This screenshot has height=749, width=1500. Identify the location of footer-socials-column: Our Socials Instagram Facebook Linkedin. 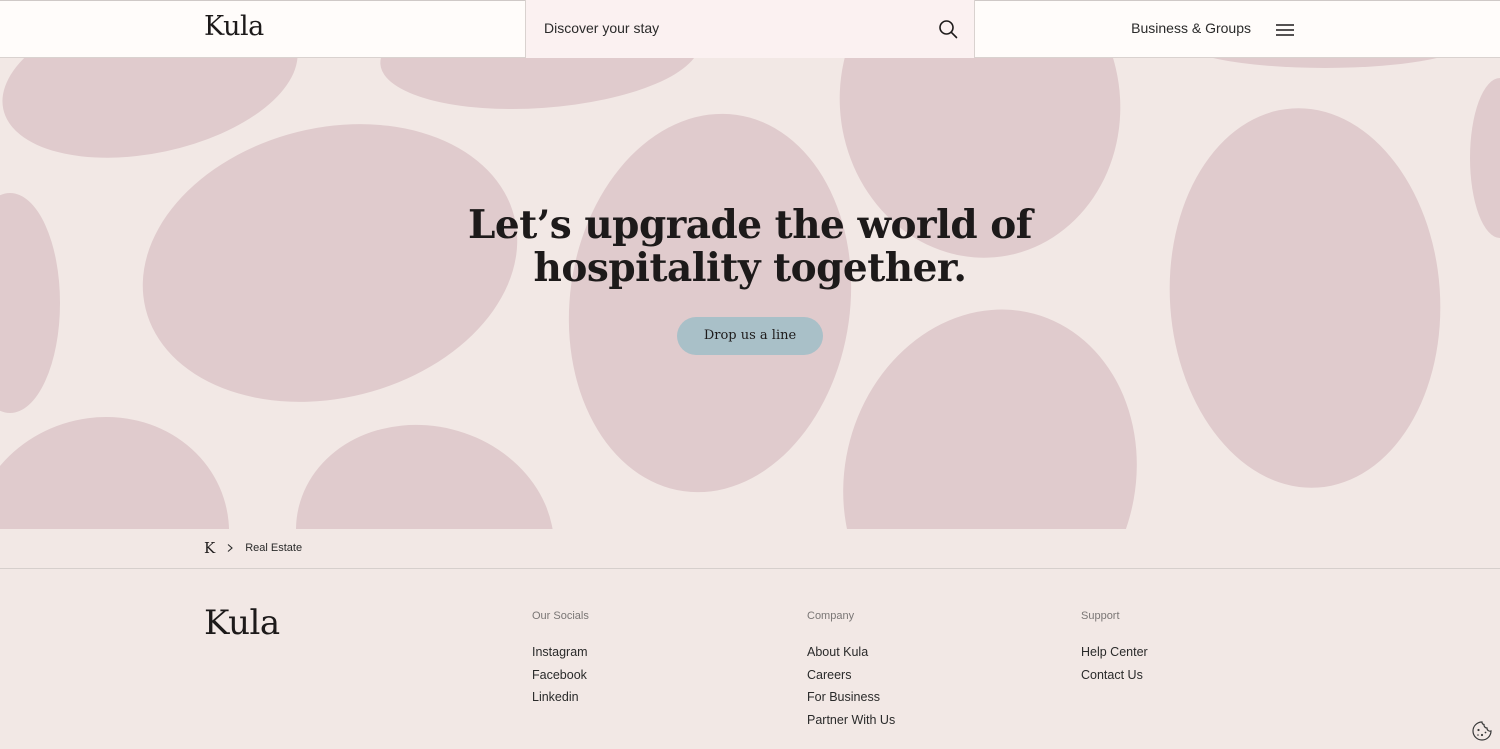
(560, 659).